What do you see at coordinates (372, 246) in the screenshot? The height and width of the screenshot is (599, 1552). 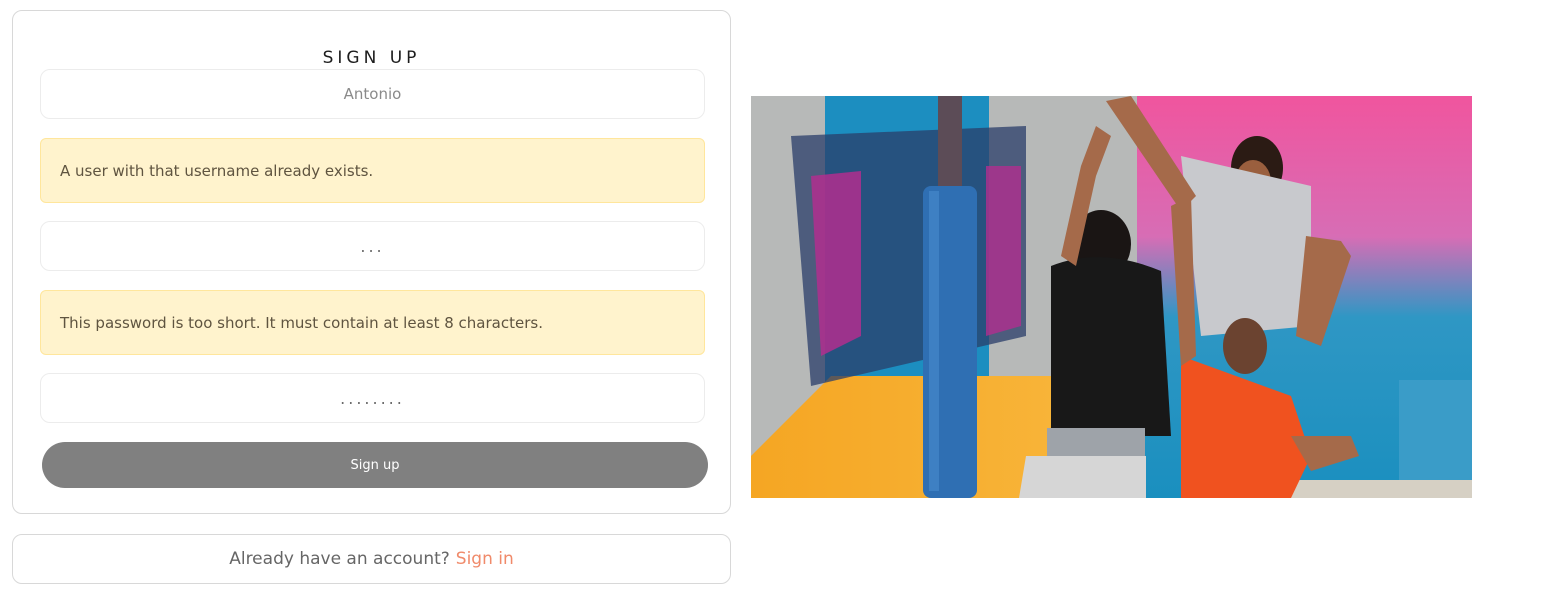 I see `password-input` at bounding box center [372, 246].